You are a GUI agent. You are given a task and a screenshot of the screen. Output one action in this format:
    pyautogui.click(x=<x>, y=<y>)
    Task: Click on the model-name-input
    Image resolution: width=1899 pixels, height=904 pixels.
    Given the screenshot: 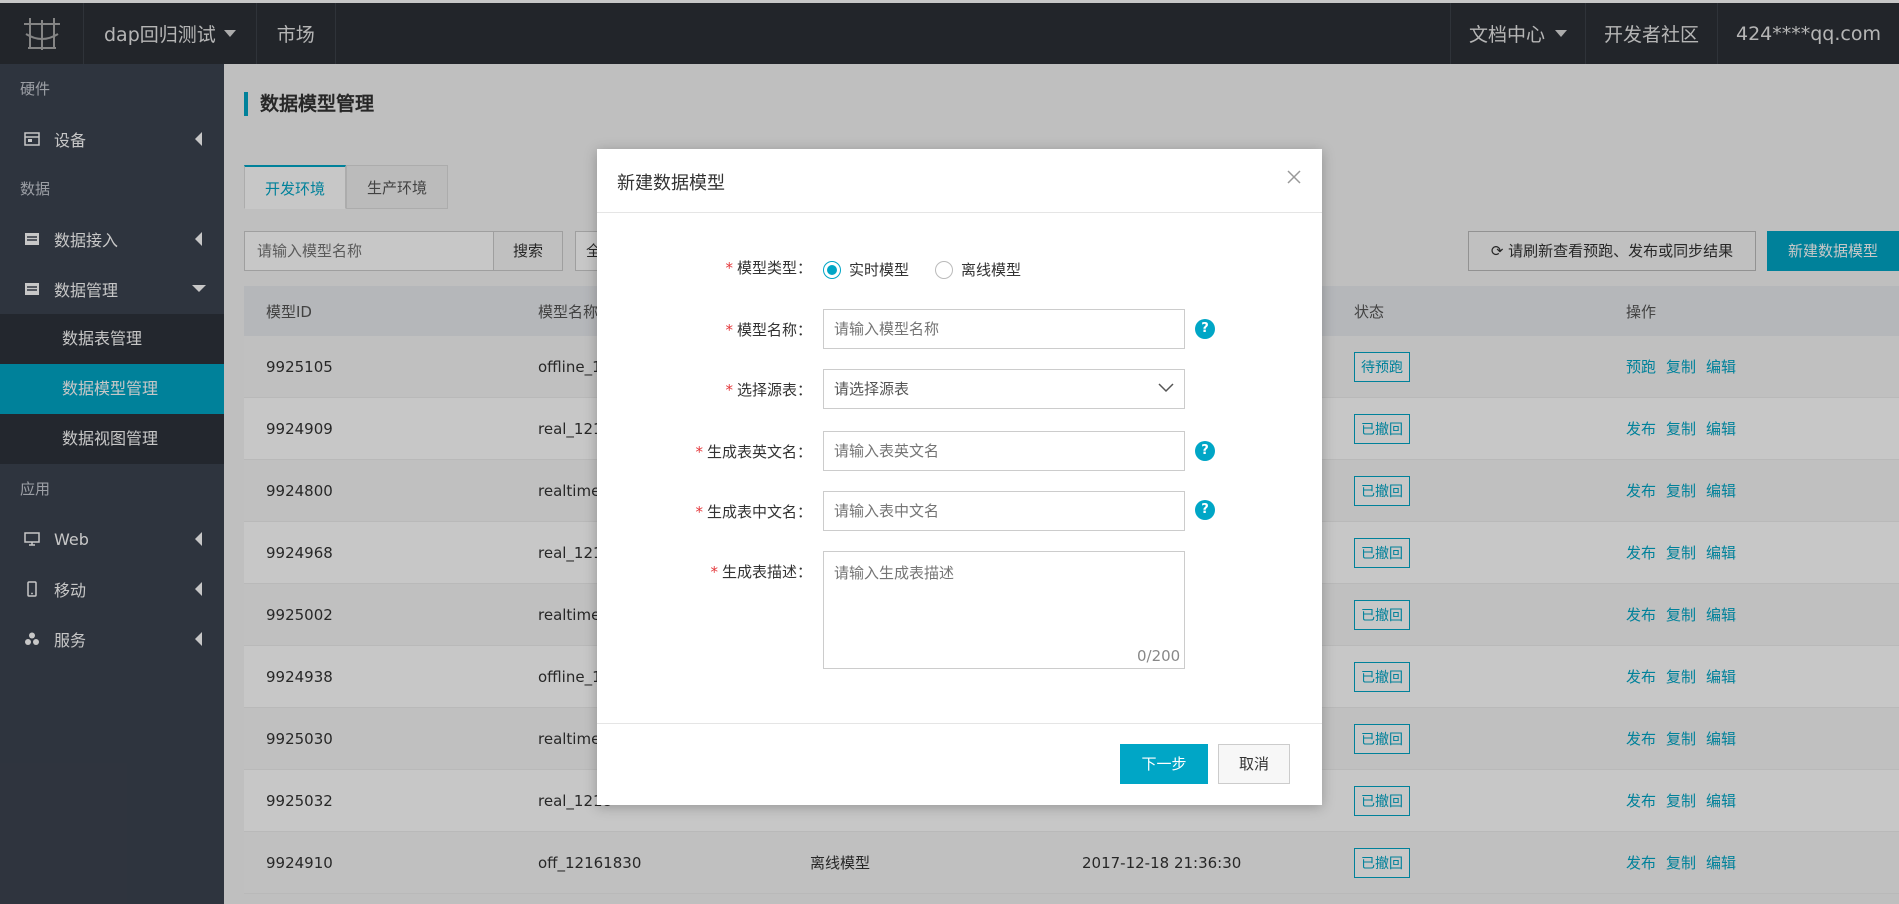 What is the action you would take?
    pyautogui.click(x=1004, y=329)
    